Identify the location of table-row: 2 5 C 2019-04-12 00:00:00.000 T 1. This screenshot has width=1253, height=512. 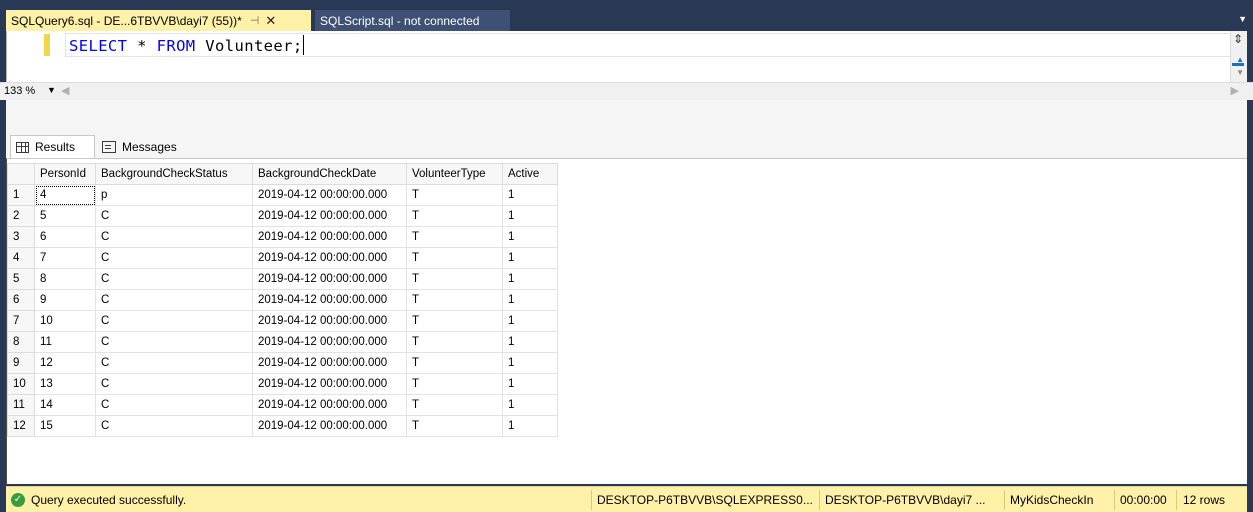
(282, 216).